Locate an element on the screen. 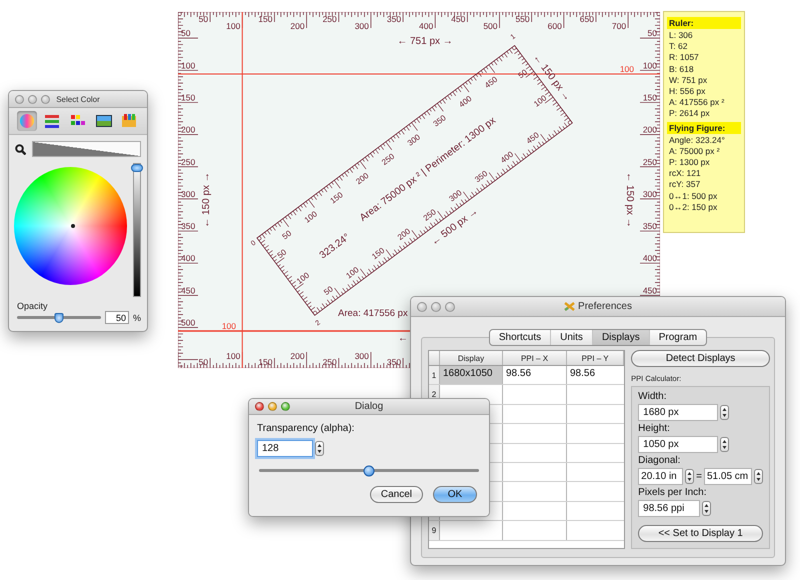 The height and width of the screenshot is (580, 800). info-line: L: 306 is located at coordinates (681, 36).